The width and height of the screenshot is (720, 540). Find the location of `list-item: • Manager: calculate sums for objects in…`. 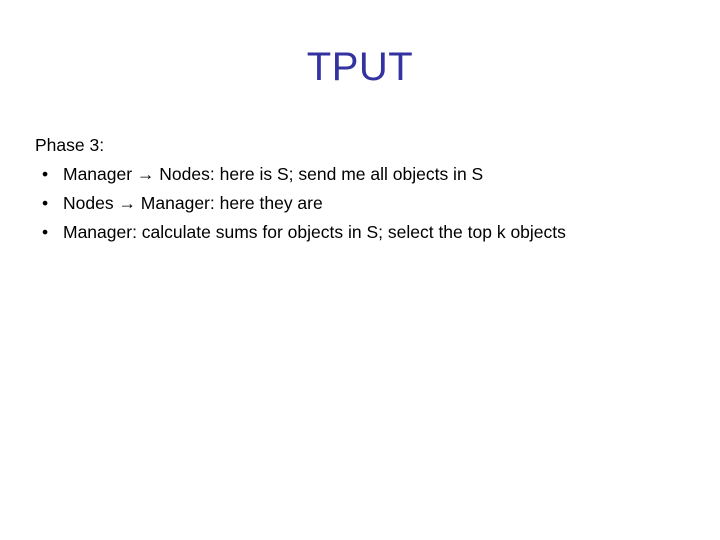

list-item: • Manager: calculate sums for objects in… is located at coordinates (365, 232).